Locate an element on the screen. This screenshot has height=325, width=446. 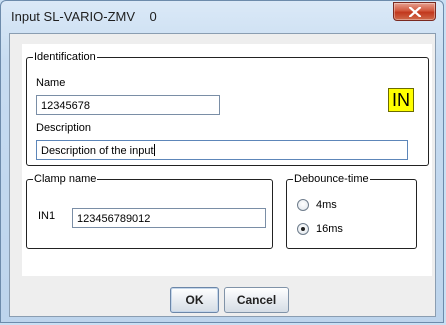
debounce-time-group: Debounce-time 4ms 16ms is located at coordinates (351, 210).